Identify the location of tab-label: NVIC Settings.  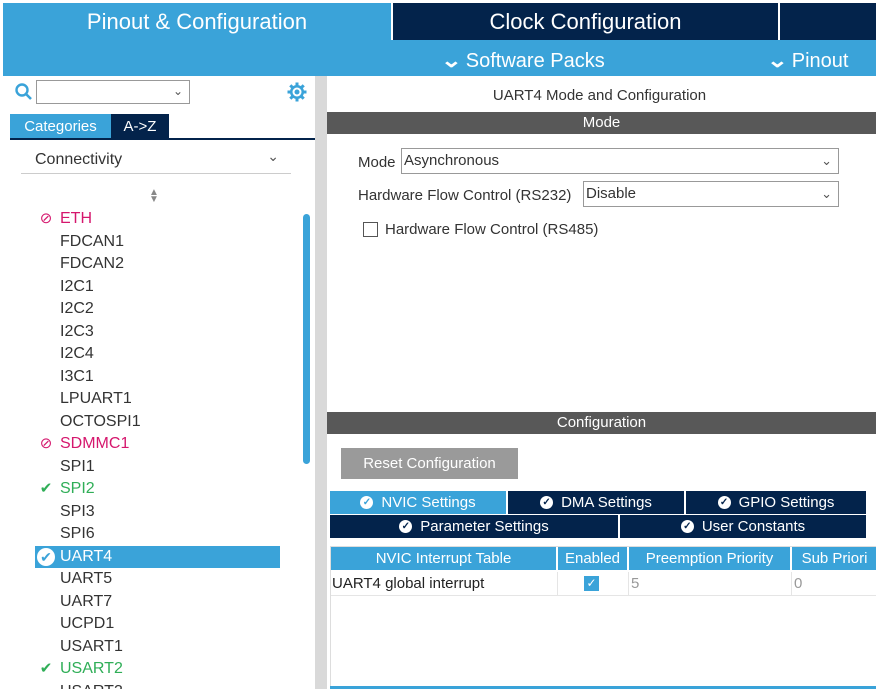
(428, 502).